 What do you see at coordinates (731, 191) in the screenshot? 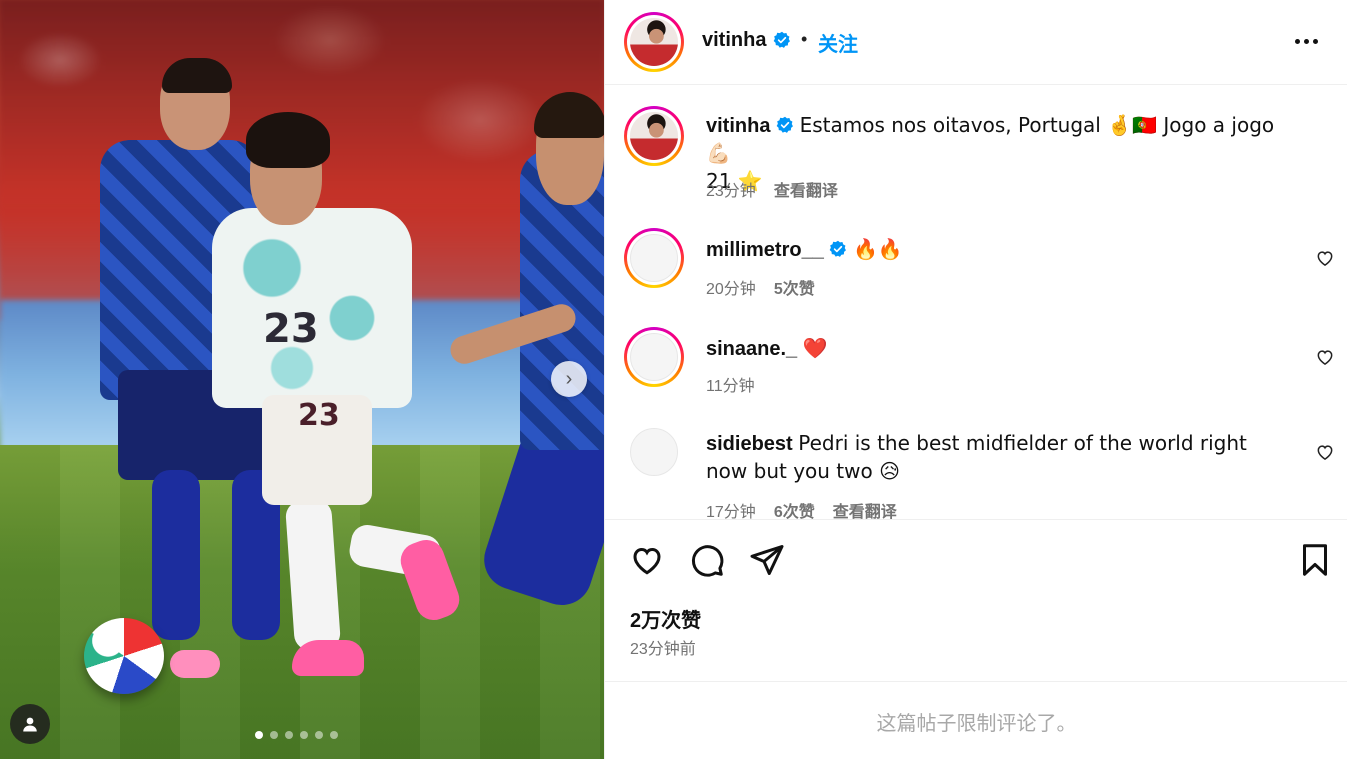
I see `caption-time: 23分钟` at bounding box center [731, 191].